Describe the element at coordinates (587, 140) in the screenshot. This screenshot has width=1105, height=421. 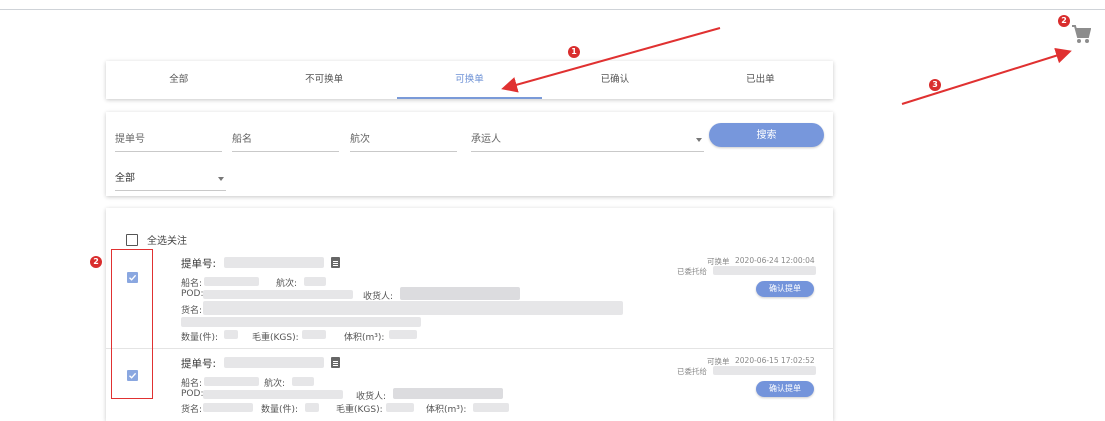
I see `carrier-select: 承运人` at that location.